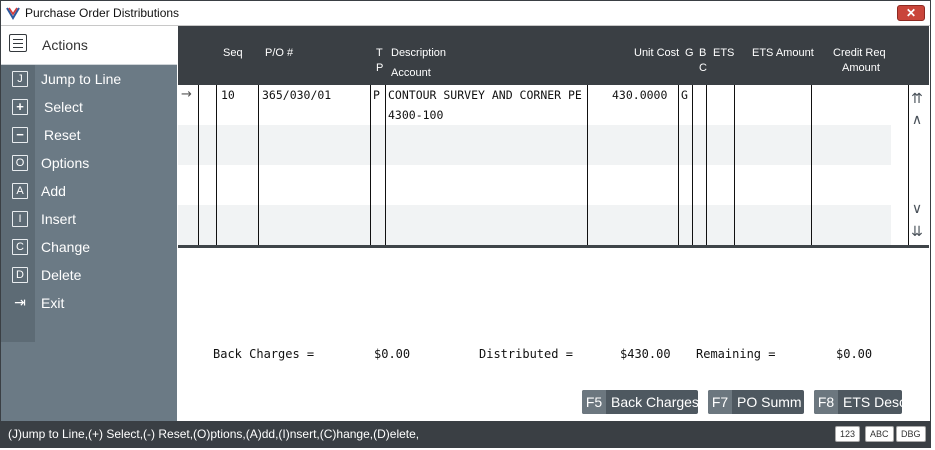 This screenshot has height=450, width=935. I want to click on cell-seq: 10, so click(228, 95).